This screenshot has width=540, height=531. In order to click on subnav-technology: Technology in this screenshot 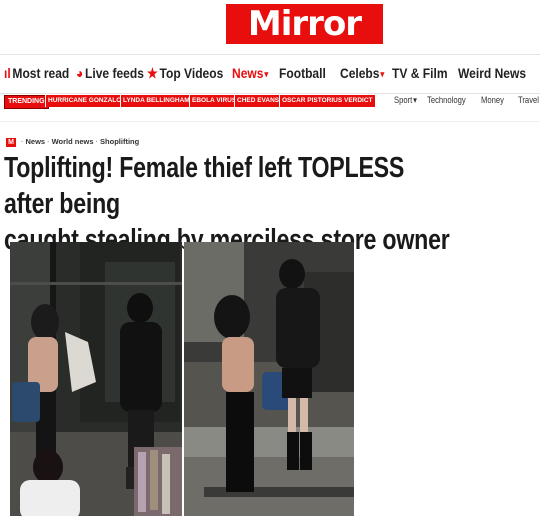, I will do `click(446, 100)`.